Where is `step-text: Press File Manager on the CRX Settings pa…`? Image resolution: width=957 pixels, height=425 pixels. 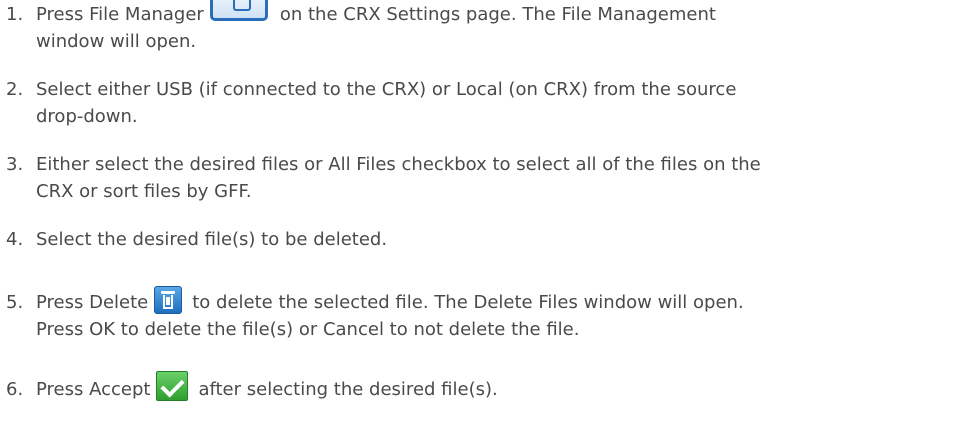 step-text: Press File Manager on the CRX Settings pa… is located at coordinates (496, 27).